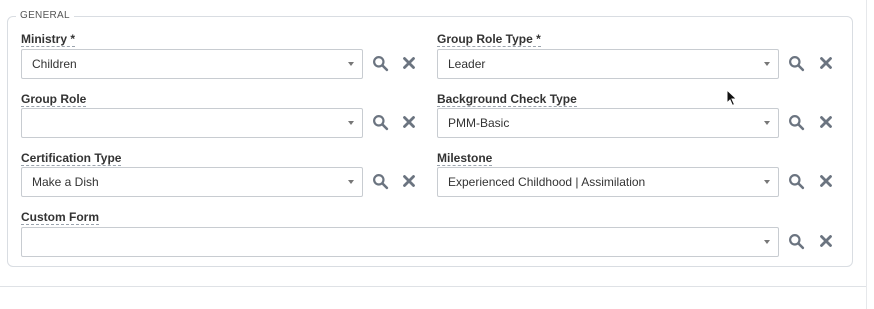 The height and width of the screenshot is (309, 874). I want to click on vertical-divider, so click(866, 154).